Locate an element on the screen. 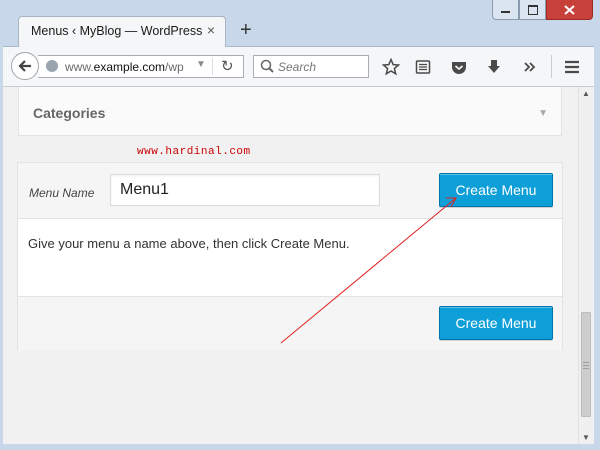 The image size is (600, 450). search-bar: Search is located at coordinates (311, 66).